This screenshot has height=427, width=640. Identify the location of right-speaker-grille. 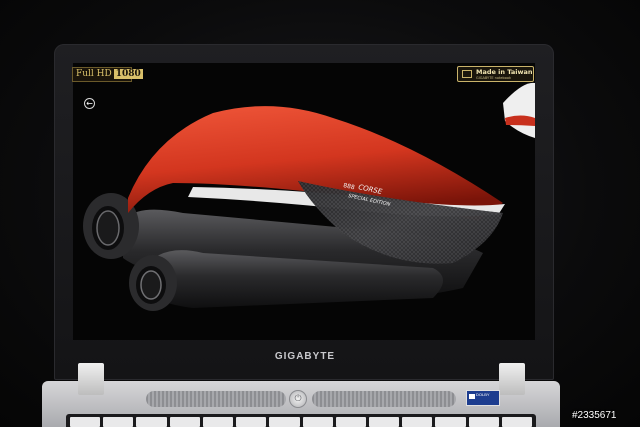
(384, 399).